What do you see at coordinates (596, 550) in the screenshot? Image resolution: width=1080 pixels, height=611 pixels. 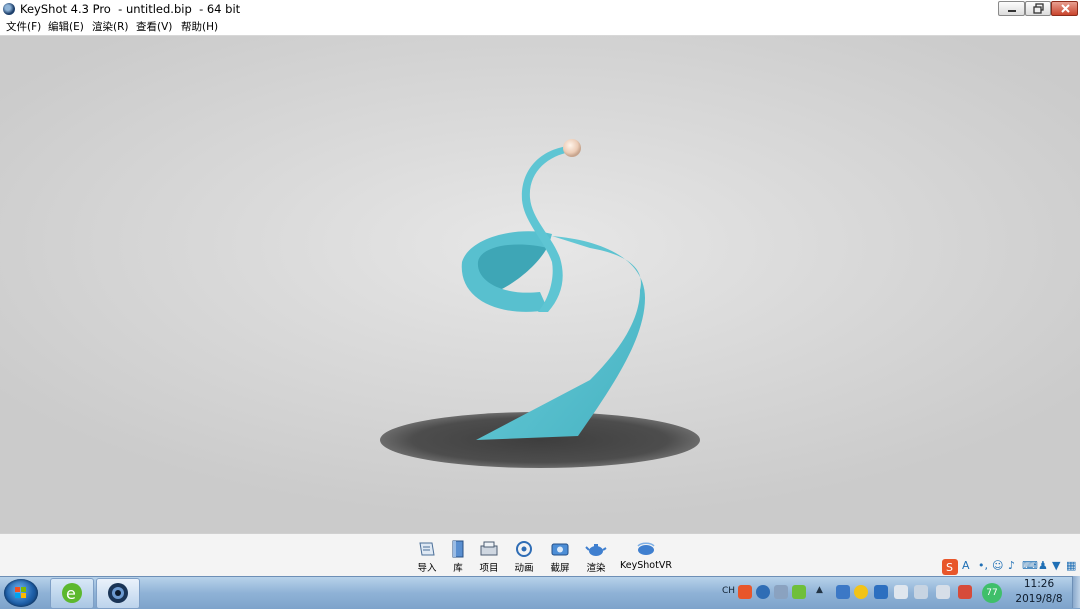 I see `render-teapot-icon` at bounding box center [596, 550].